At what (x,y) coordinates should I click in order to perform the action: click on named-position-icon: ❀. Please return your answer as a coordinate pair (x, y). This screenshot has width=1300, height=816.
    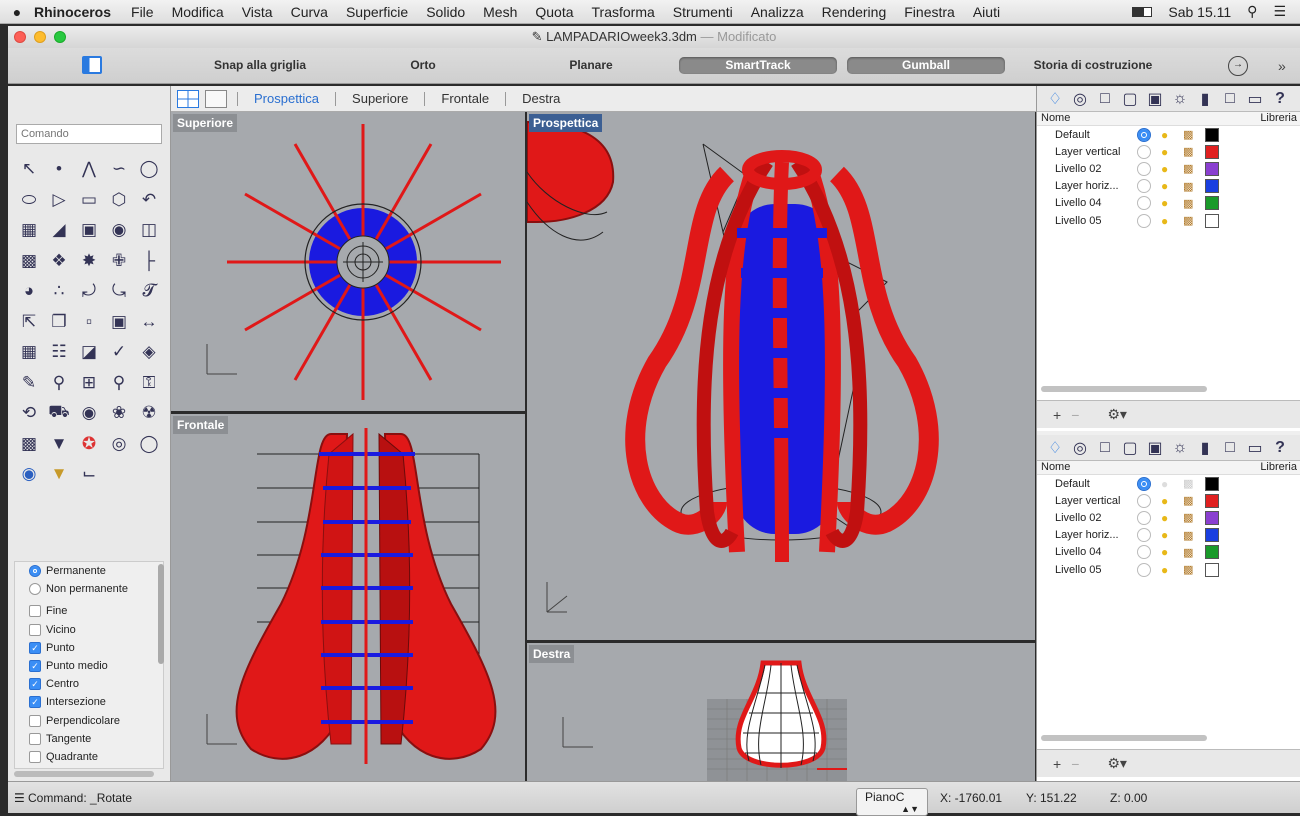
    Looking at the image, I should click on (119, 413).